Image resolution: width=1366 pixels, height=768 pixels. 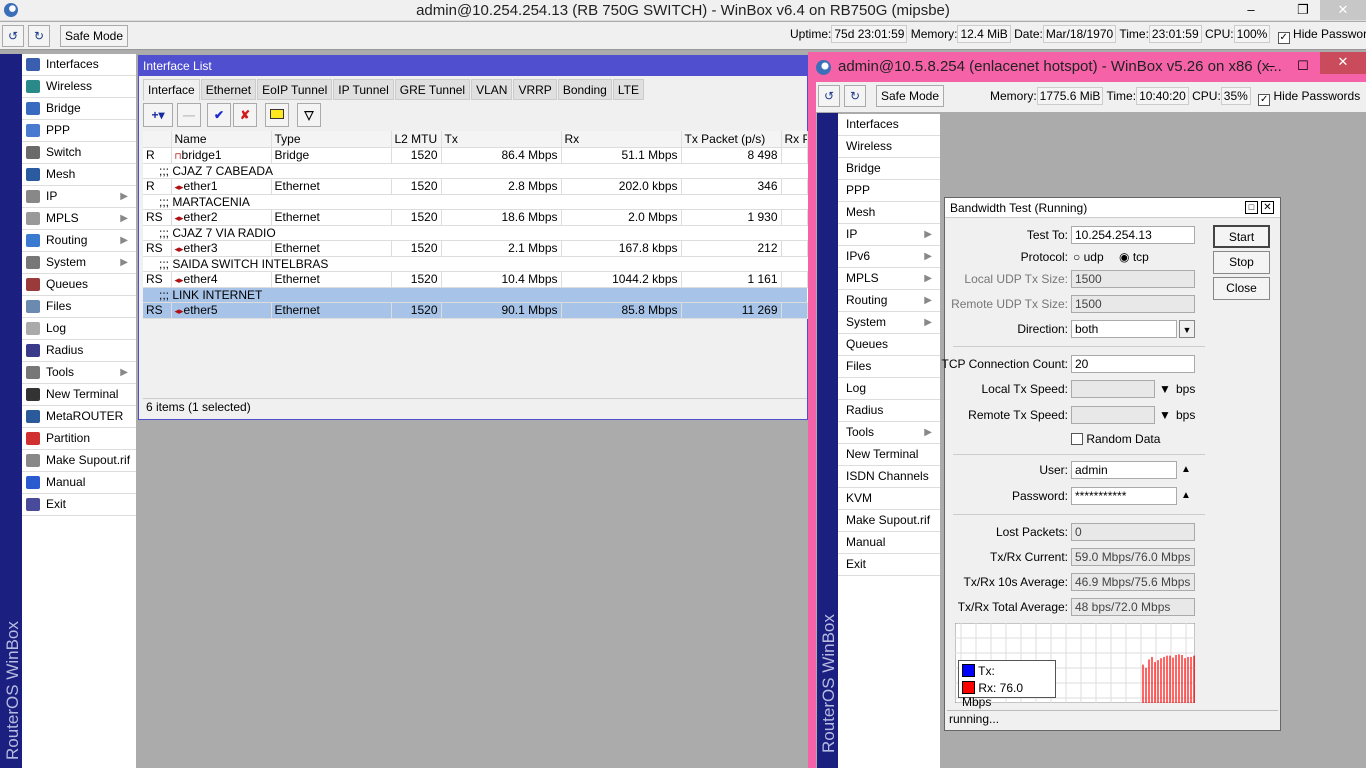 I want to click on comment-row: ;;; CJAZ 7 CABEADA, so click(x=475, y=171).